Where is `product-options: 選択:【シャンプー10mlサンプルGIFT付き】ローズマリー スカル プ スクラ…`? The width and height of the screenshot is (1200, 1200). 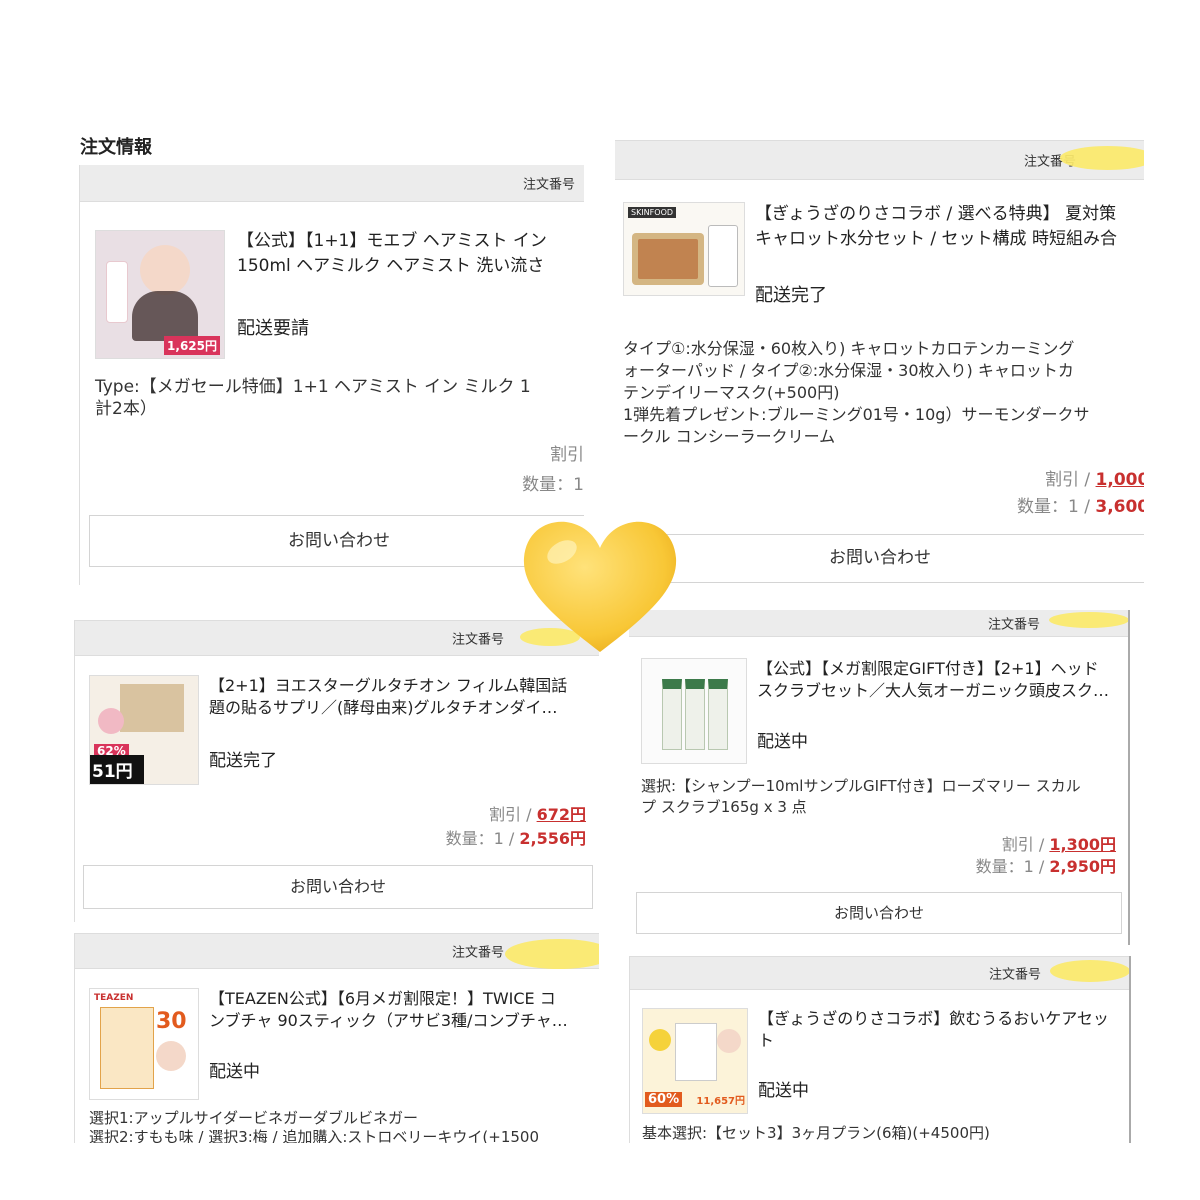
product-options: 選択:【シャンプー10mlサンプルGIFT付き】ローズマリー スカル プ スクラ… is located at coordinates (861, 796).